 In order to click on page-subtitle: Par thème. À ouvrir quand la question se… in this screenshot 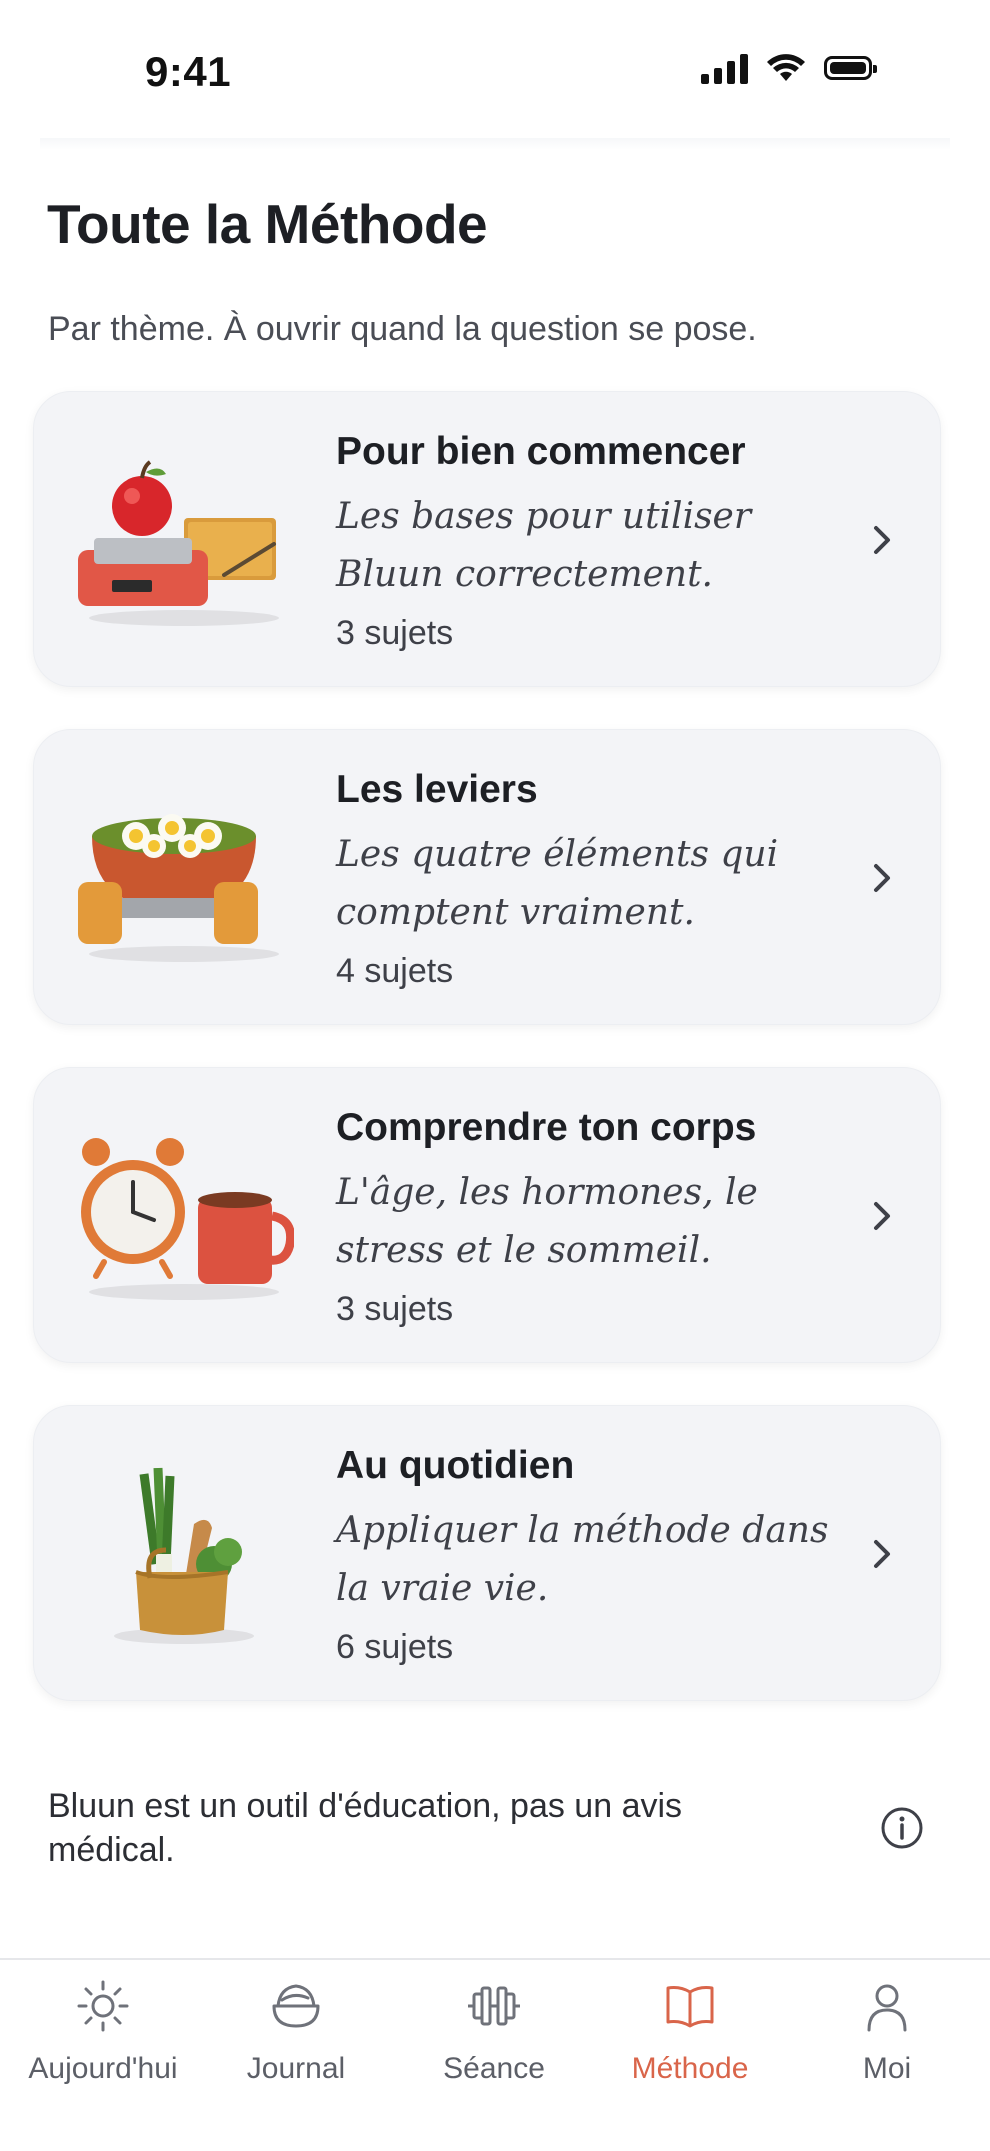, I will do `click(402, 329)`.